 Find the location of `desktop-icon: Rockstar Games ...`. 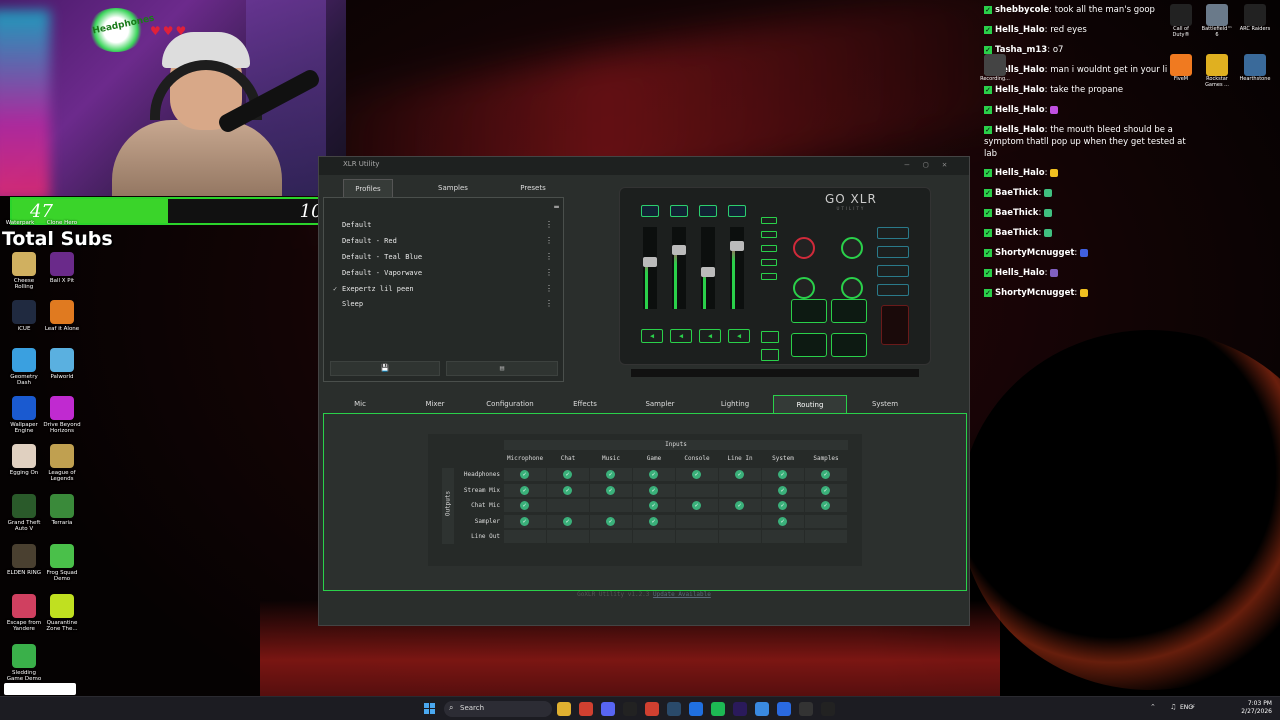

desktop-icon: Rockstar Games ... is located at coordinates (1217, 71).